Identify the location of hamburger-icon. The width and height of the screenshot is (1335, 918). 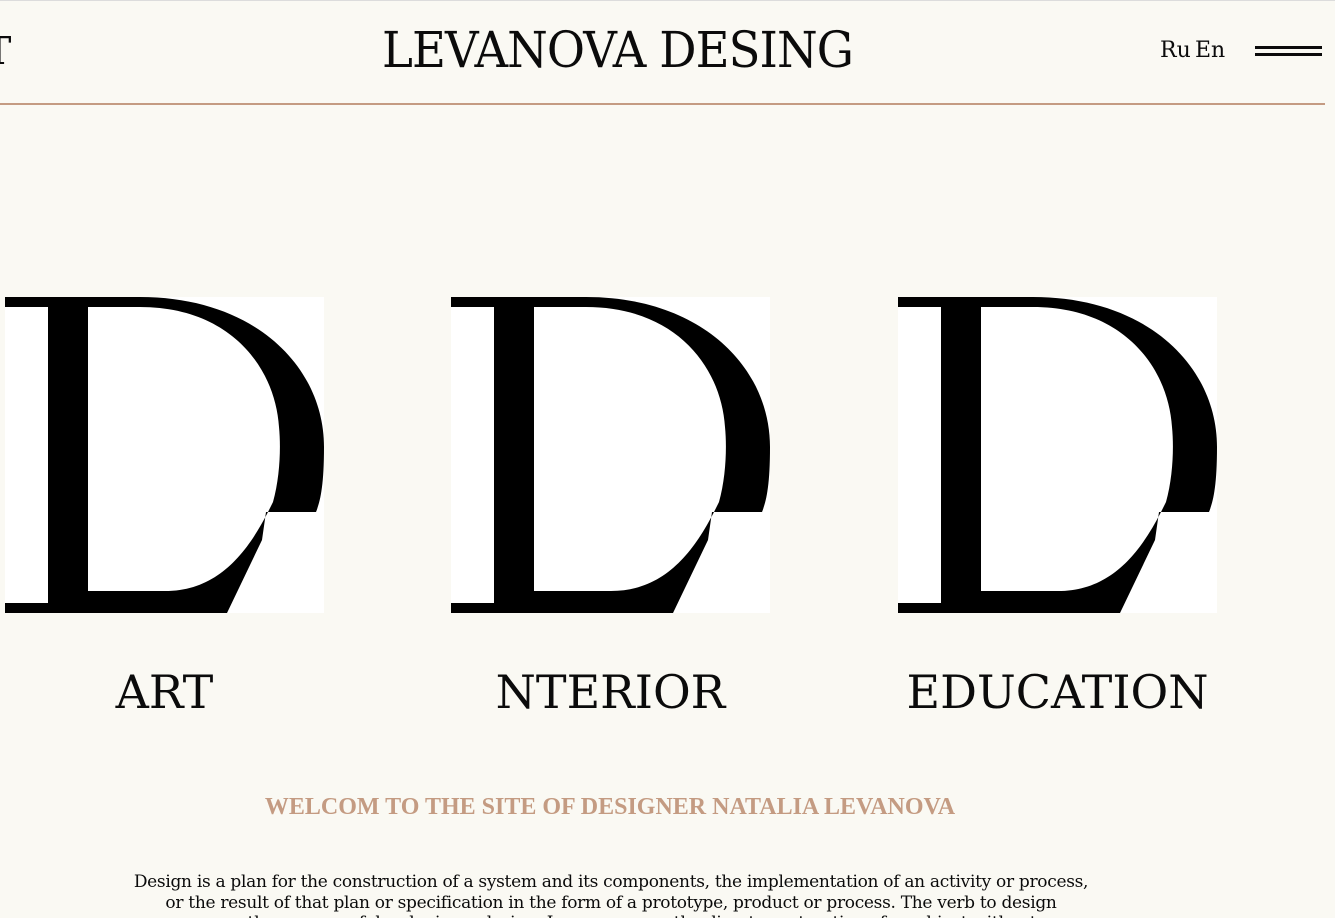
(1289, 52).